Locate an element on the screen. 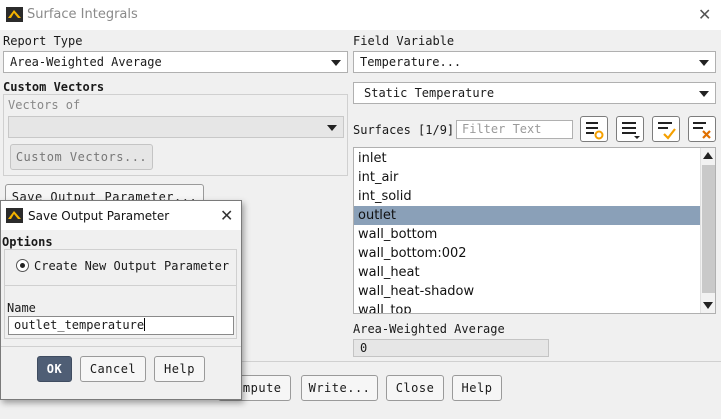 The width and height of the screenshot is (721, 419). custom-vectors-heading: Custom Vectors is located at coordinates (54, 87).